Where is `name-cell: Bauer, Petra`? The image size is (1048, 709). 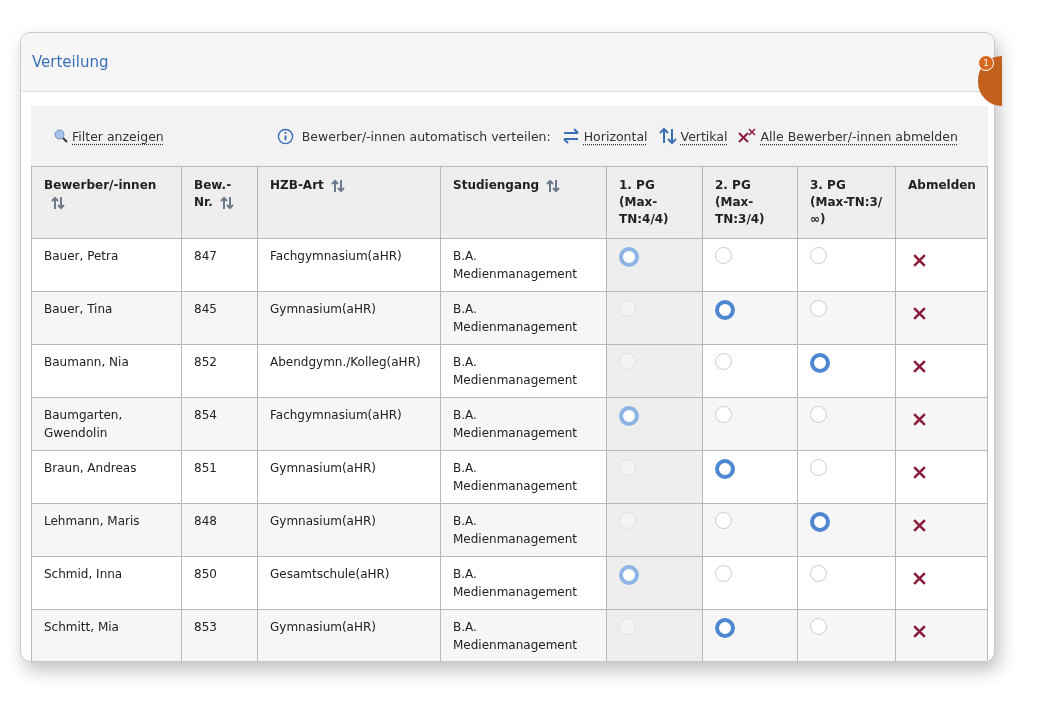
name-cell: Bauer, Petra is located at coordinates (106, 265).